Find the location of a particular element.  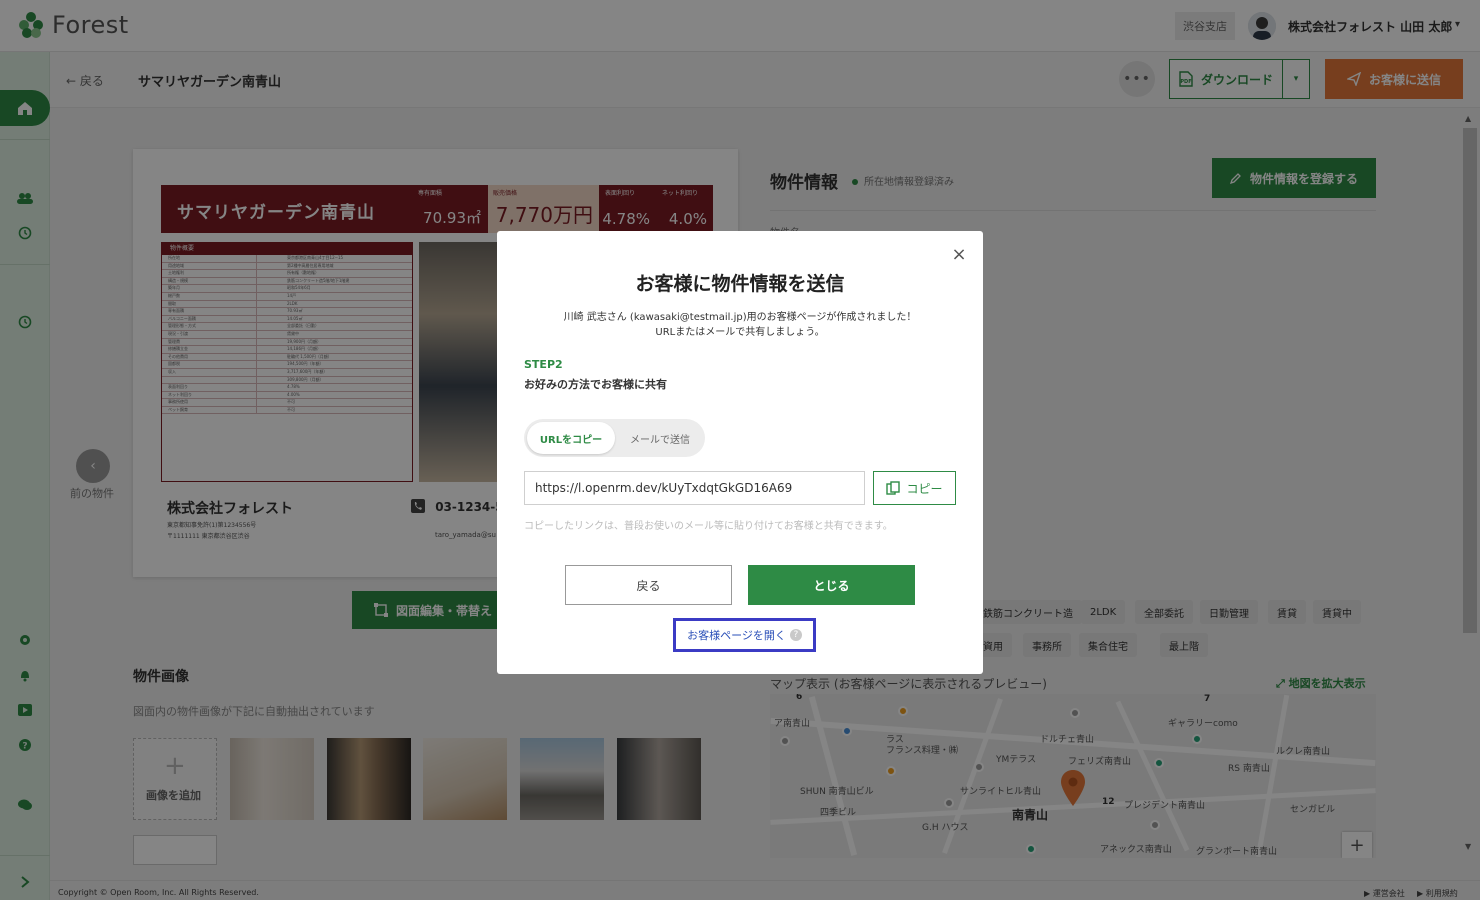

help-icon: ? is located at coordinates (795, 635).